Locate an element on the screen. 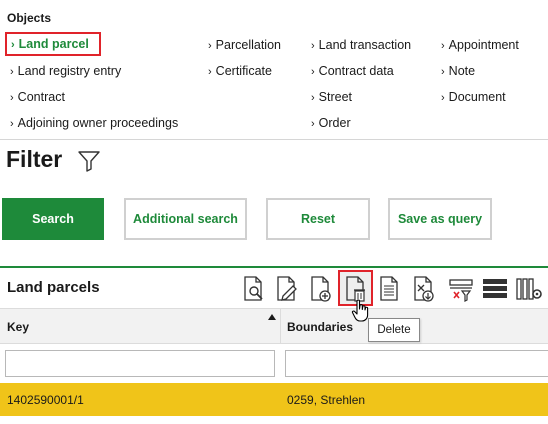  column-header-key: Key is located at coordinates (18, 327).